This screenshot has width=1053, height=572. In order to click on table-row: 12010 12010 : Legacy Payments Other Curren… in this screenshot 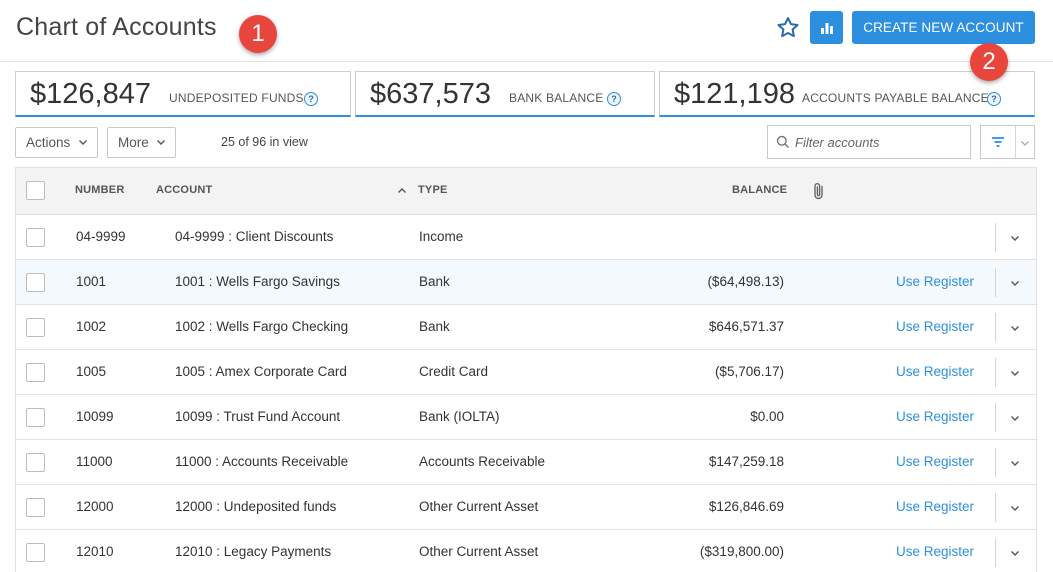, I will do `click(526, 551)`.